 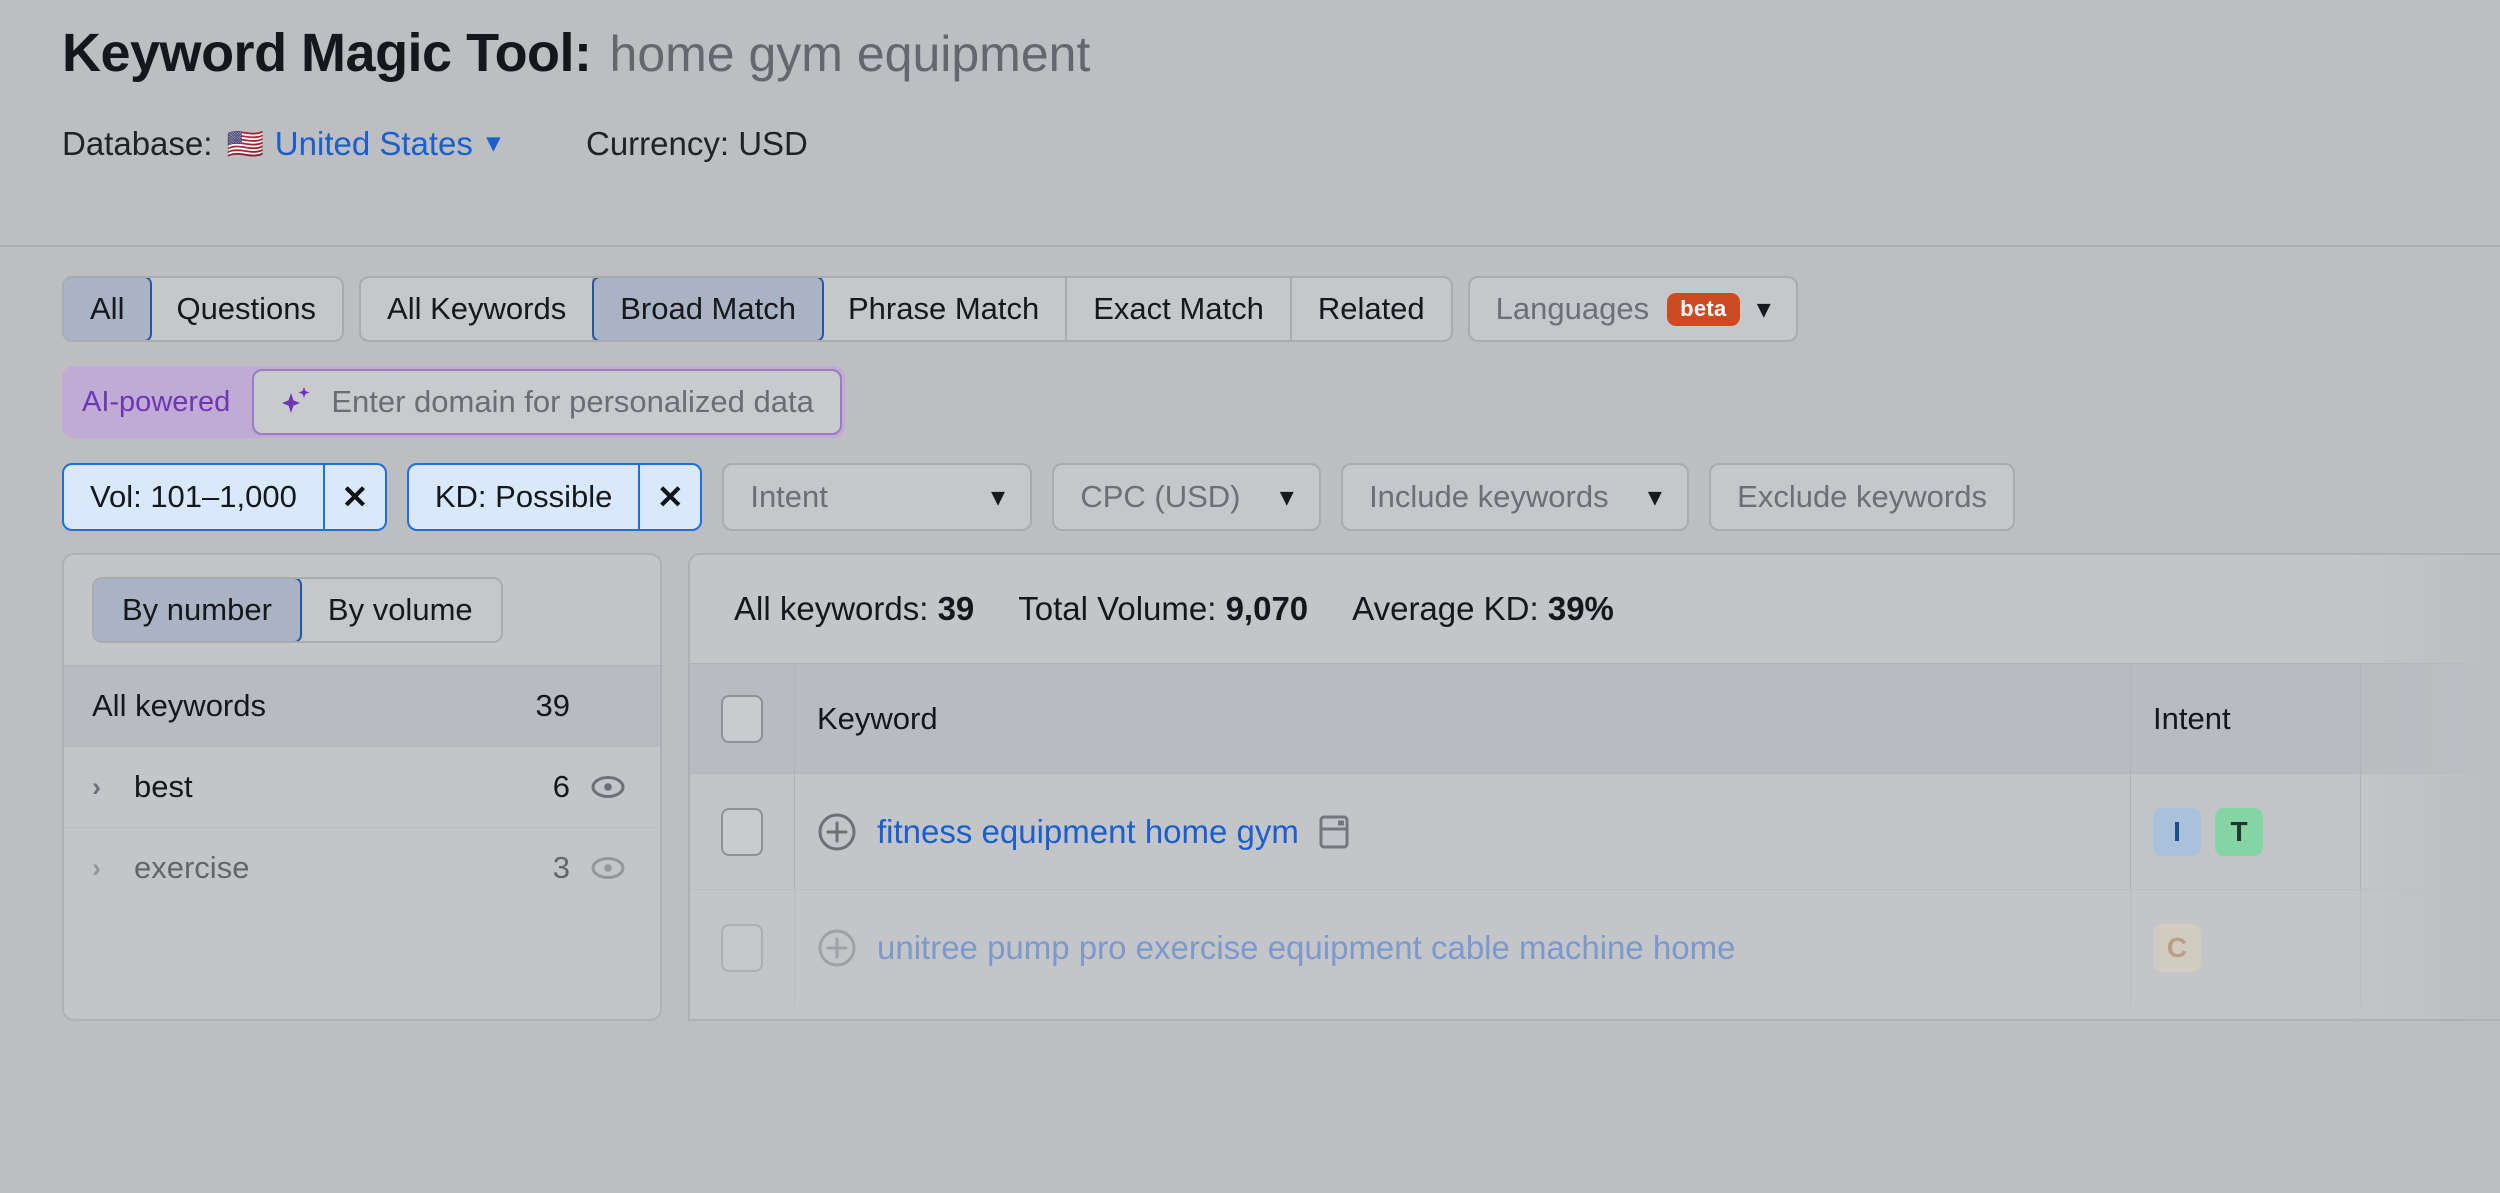 What do you see at coordinates (1445, 608) in the screenshot?
I see `summary-average-kd-label: Average KD:` at bounding box center [1445, 608].